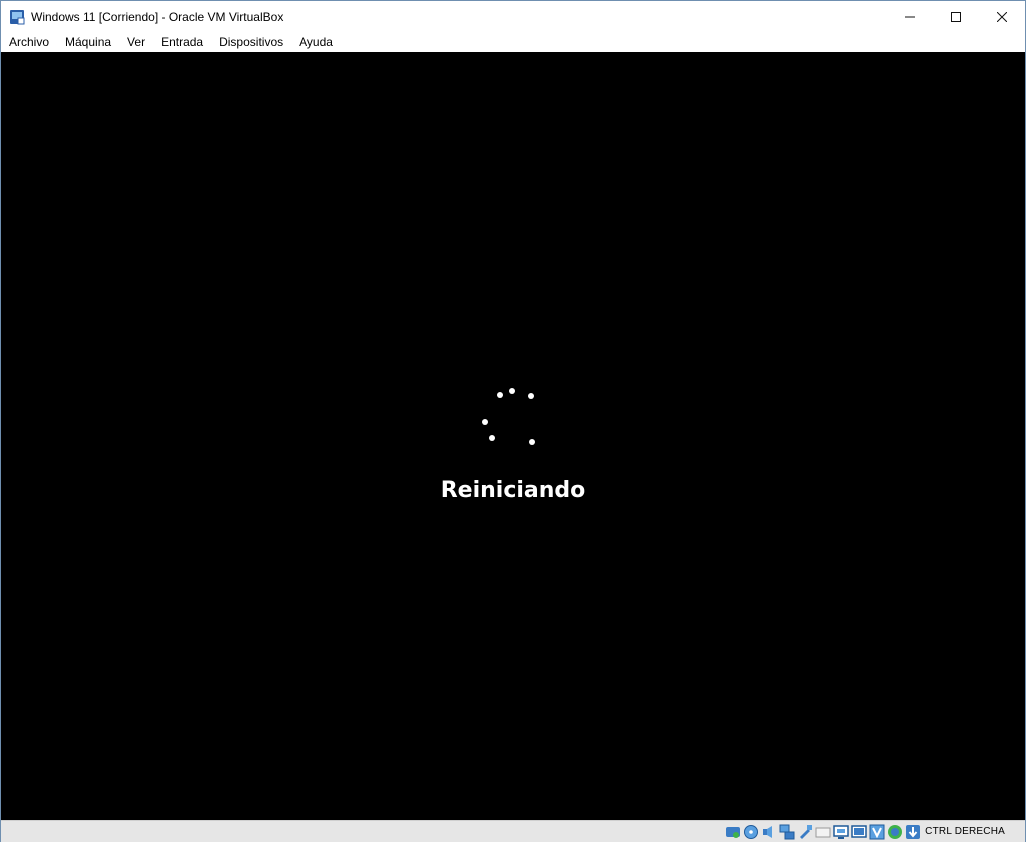 The height and width of the screenshot is (845, 1026). What do you see at coordinates (251, 42) in the screenshot?
I see `menu-dispositivos: Dispositivos` at bounding box center [251, 42].